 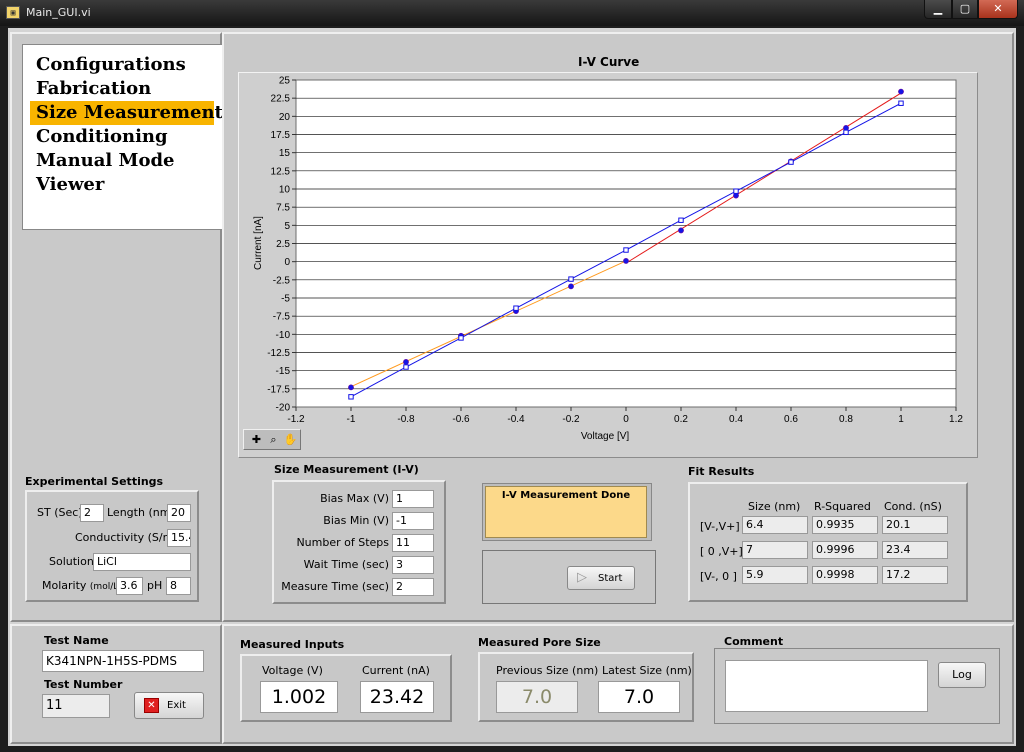 I want to click on solution-field: LiCl, so click(x=142, y=562).